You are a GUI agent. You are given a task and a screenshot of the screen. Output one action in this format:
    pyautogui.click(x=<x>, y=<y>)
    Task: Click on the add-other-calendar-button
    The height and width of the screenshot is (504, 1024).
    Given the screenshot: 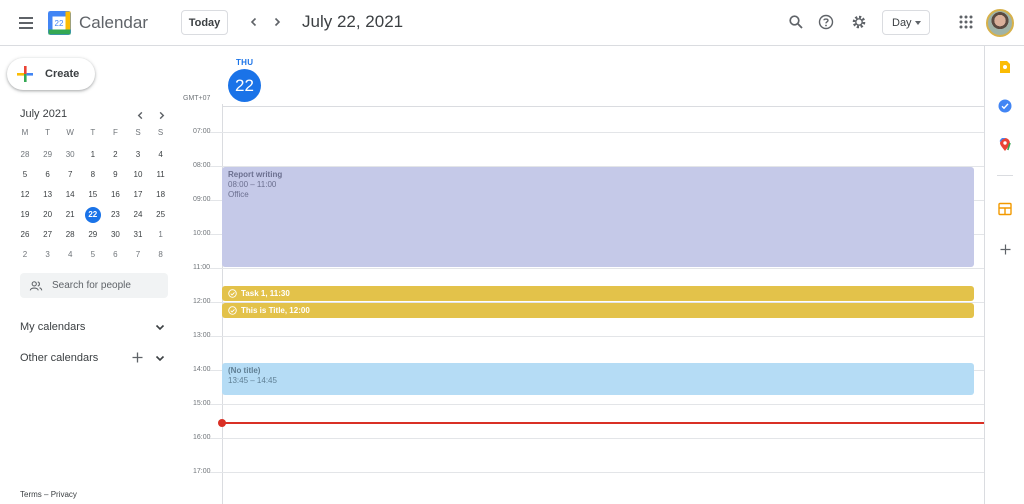 What is the action you would take?
    pyautogui.click(x=137, y=357)
    